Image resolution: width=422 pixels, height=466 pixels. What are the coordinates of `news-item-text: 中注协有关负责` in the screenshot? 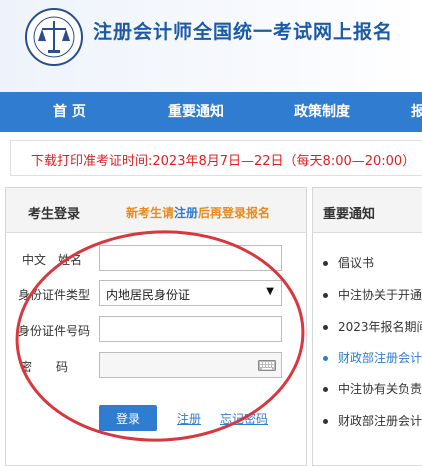 It's located at (380, 389).